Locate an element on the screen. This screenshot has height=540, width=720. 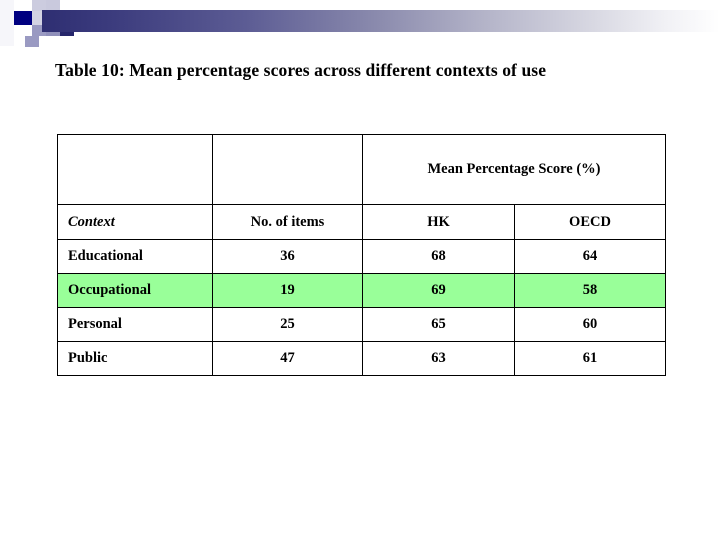
table-header-row-columns: Context No. of items HK OECD is located at coordinates (361, 222).